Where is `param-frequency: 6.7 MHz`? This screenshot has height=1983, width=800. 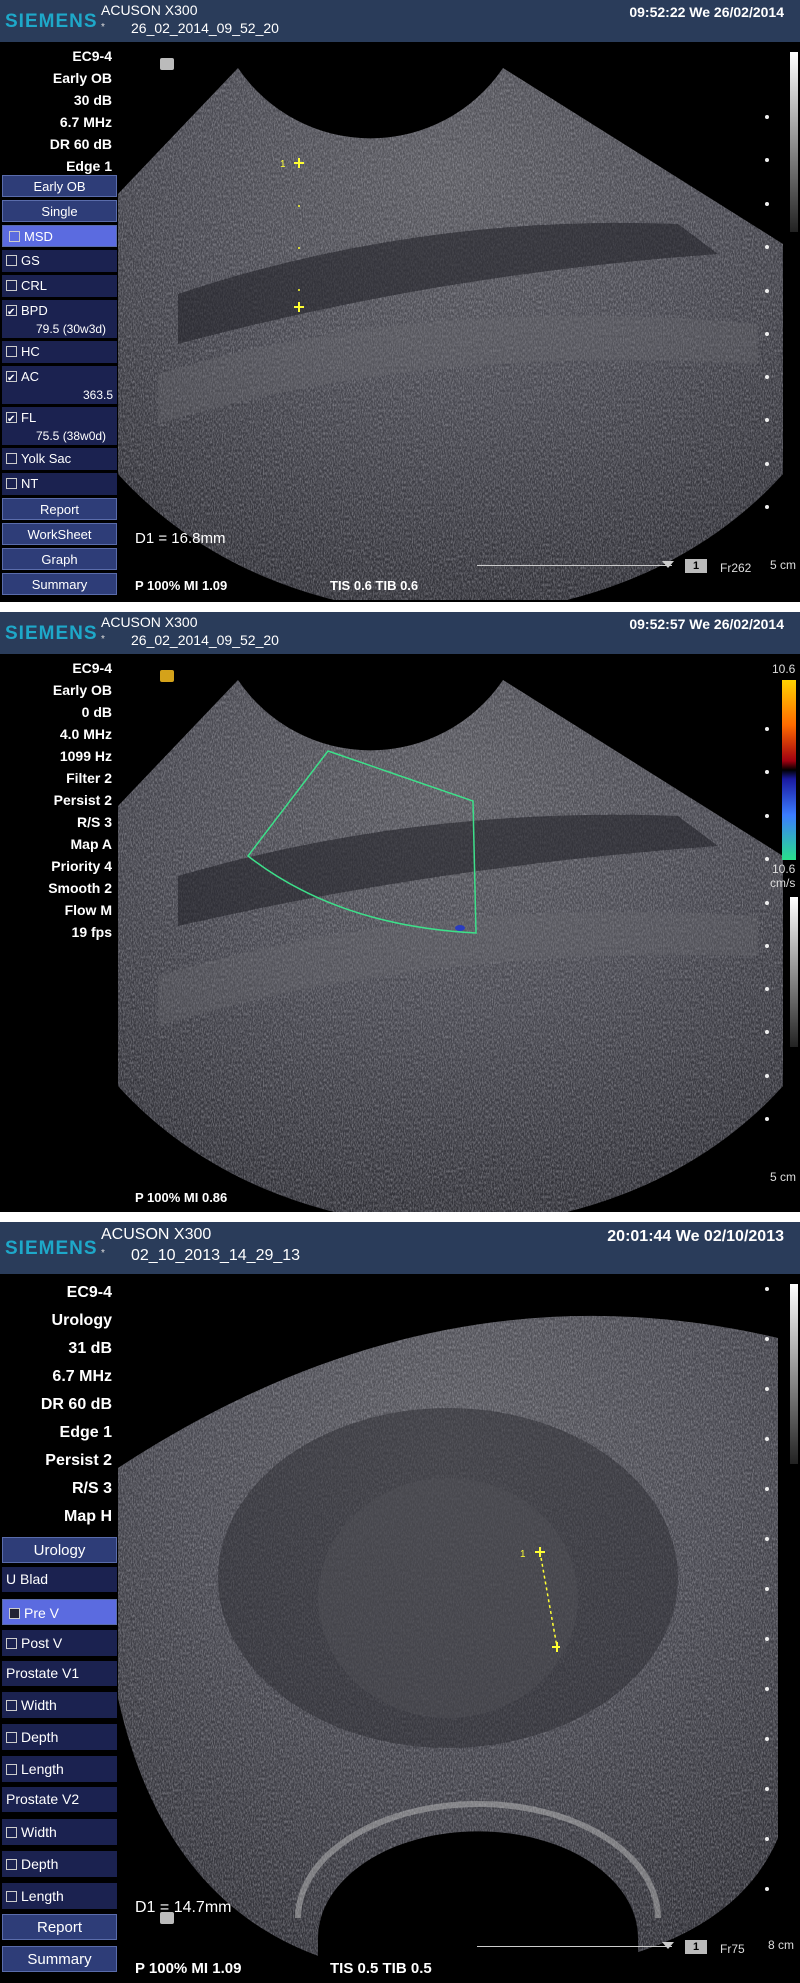 param-frequency: 6.7 MHz is located at coordinates (85, 122).